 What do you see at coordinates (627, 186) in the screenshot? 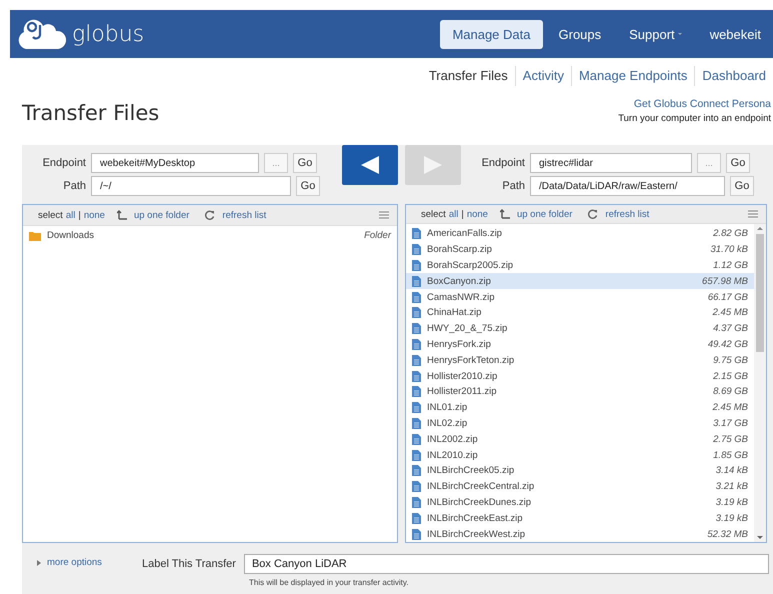
I see `path-field: /Data/Data/LiDAR/raw/Eastern/` at bounding box center [627, 186].